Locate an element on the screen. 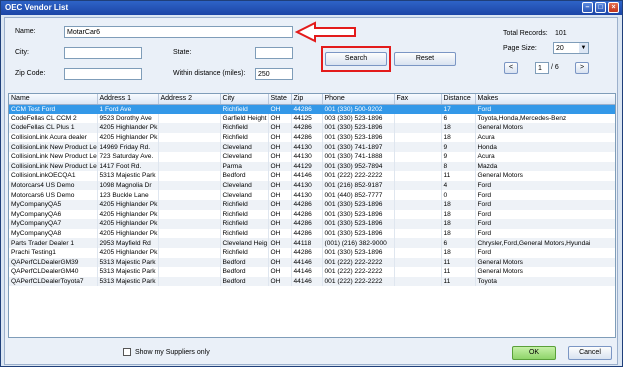  column-header: Zip is located at coordinates (307, 99).